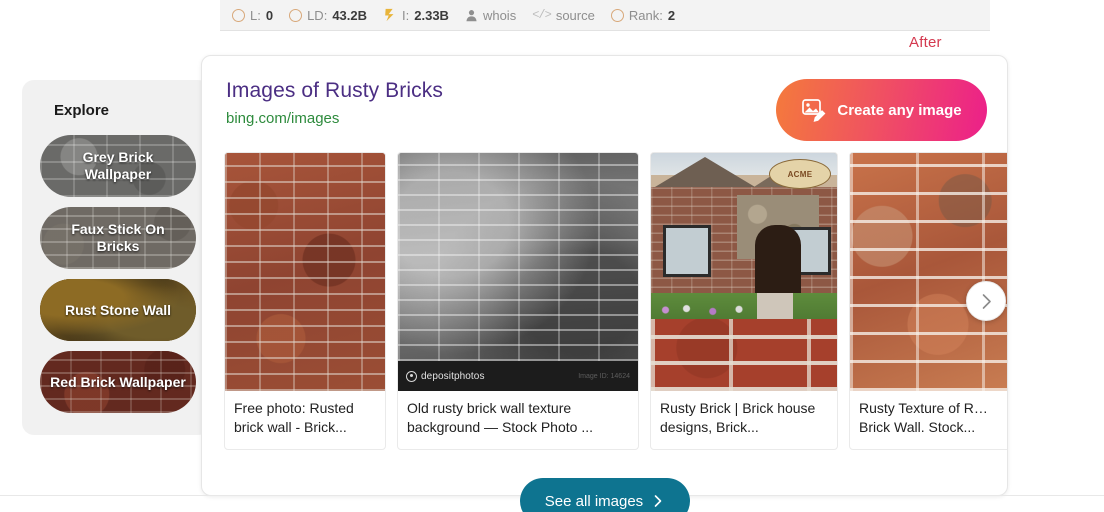 This screenshot has height=512, width=1104. I want to click on code-icon: </>, so click(542, 15).